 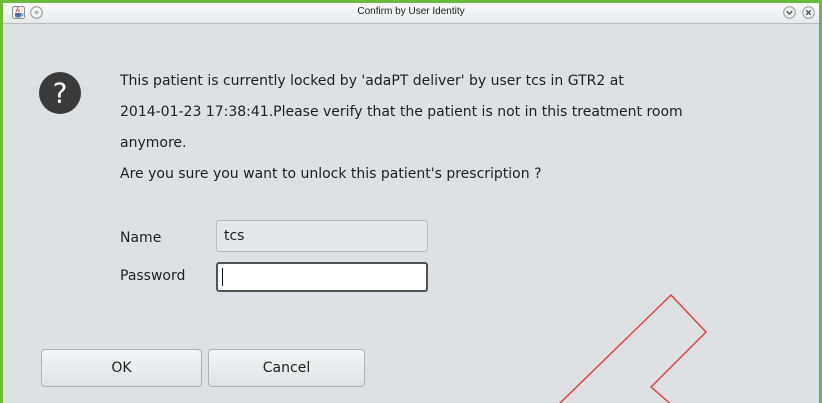 What do you see at coordinates (633, 348) in the screenshot?
I see `annotation-arrow-icon` at bounding box center [633, 348].